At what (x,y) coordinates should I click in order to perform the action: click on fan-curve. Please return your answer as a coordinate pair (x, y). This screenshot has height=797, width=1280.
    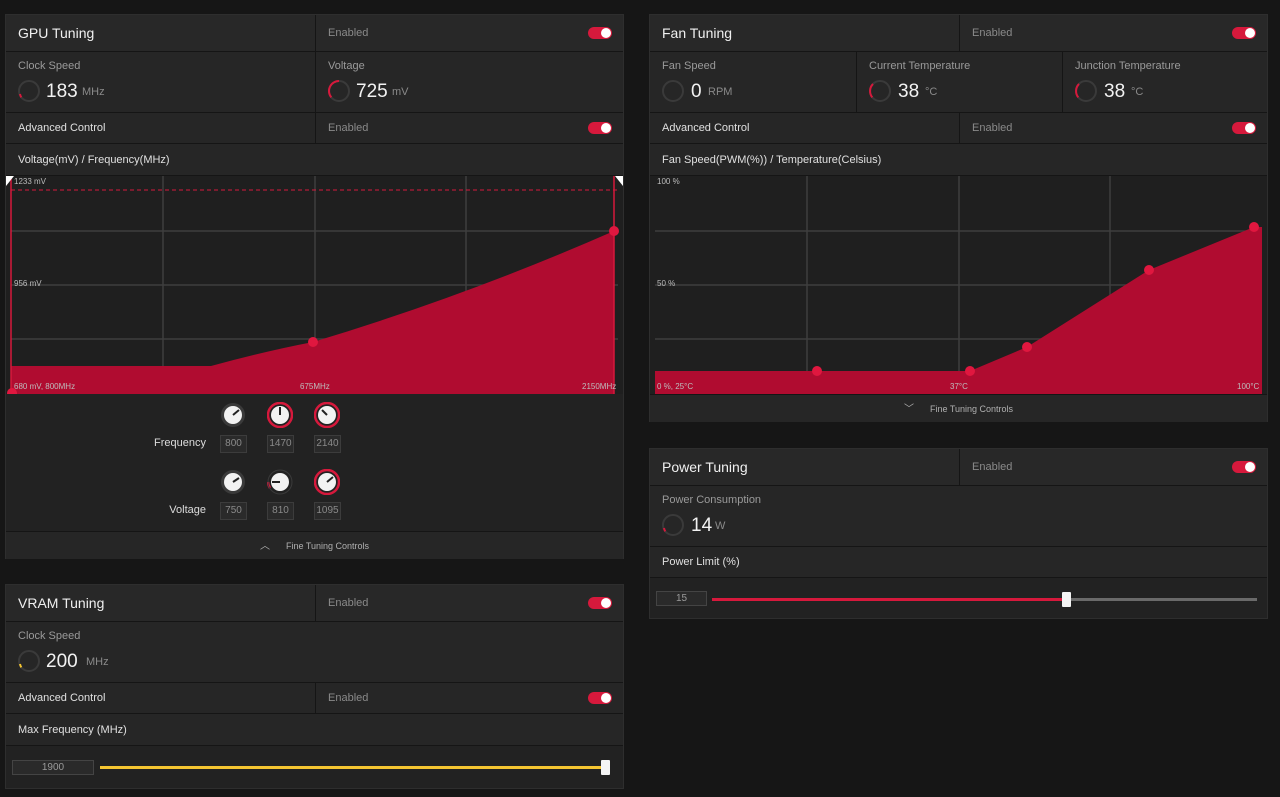
    Looking at the image, I should click on (958, 285).